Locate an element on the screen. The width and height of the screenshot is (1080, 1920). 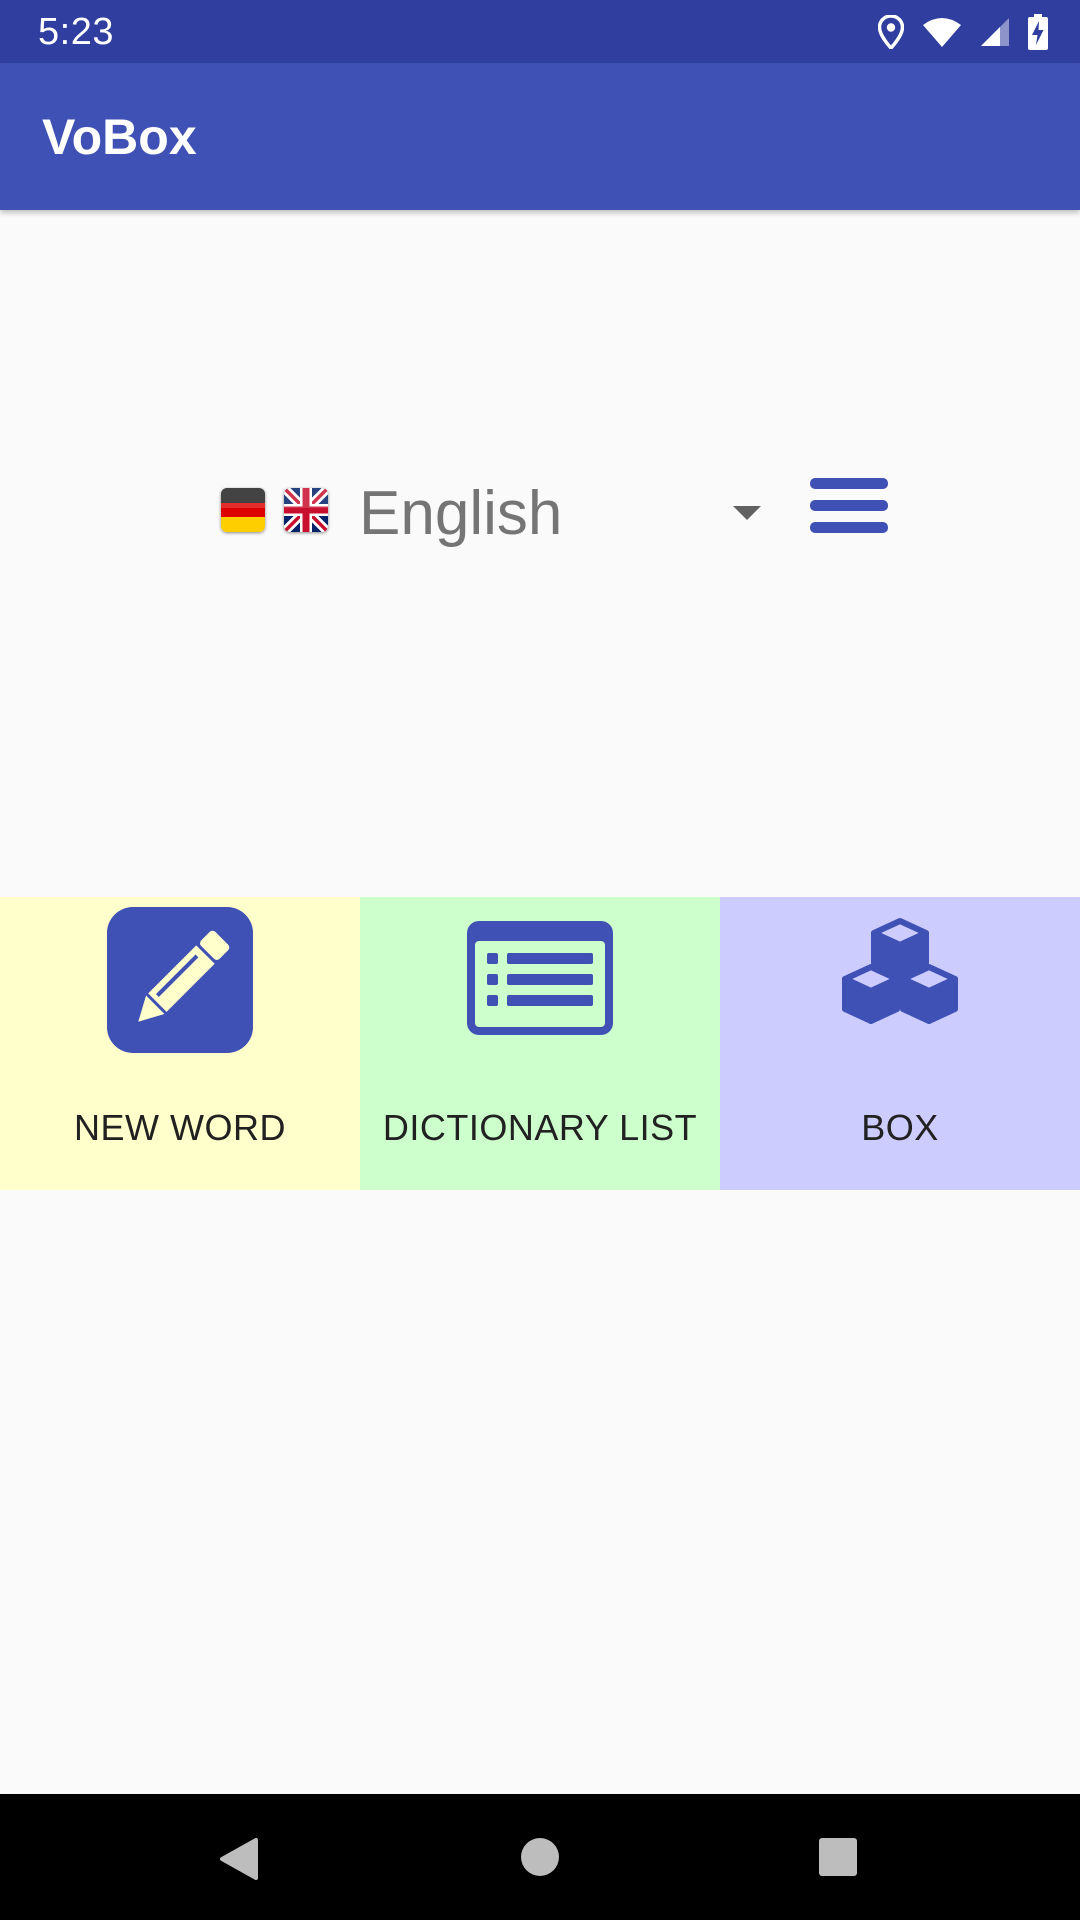
hamburger-menu-icon is located at coordinates (849, 511).